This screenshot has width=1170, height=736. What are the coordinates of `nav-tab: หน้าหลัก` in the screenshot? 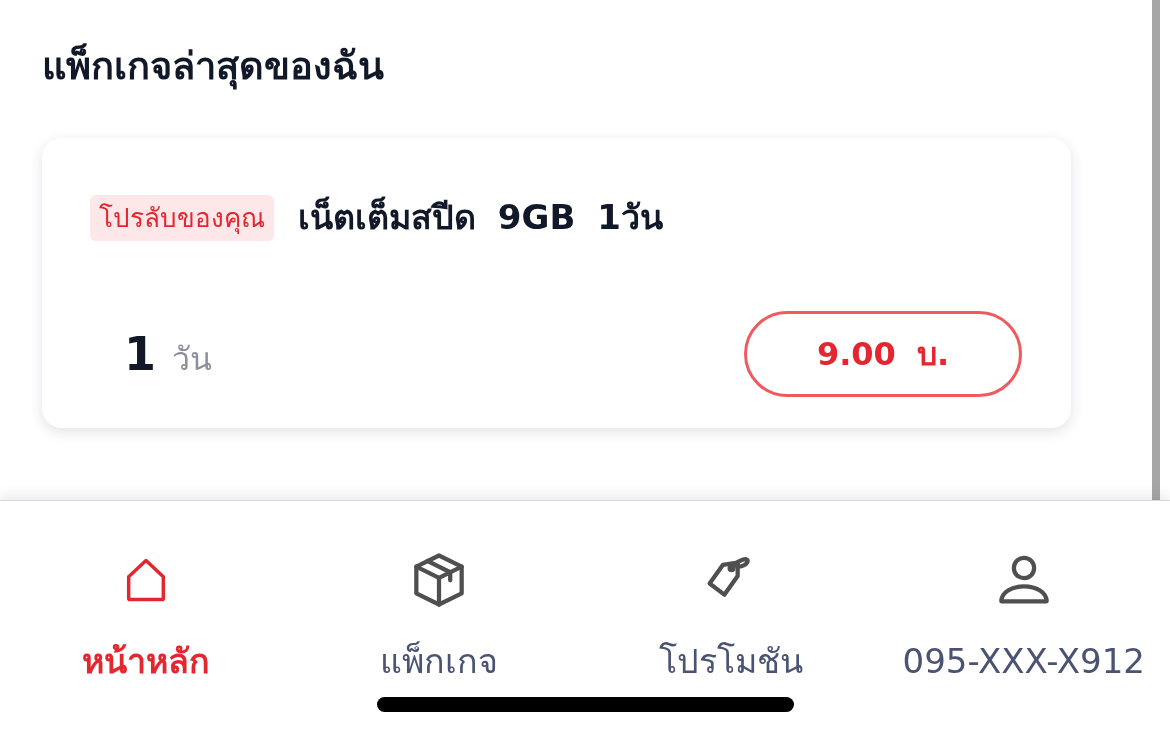 It's located at (146, 615).